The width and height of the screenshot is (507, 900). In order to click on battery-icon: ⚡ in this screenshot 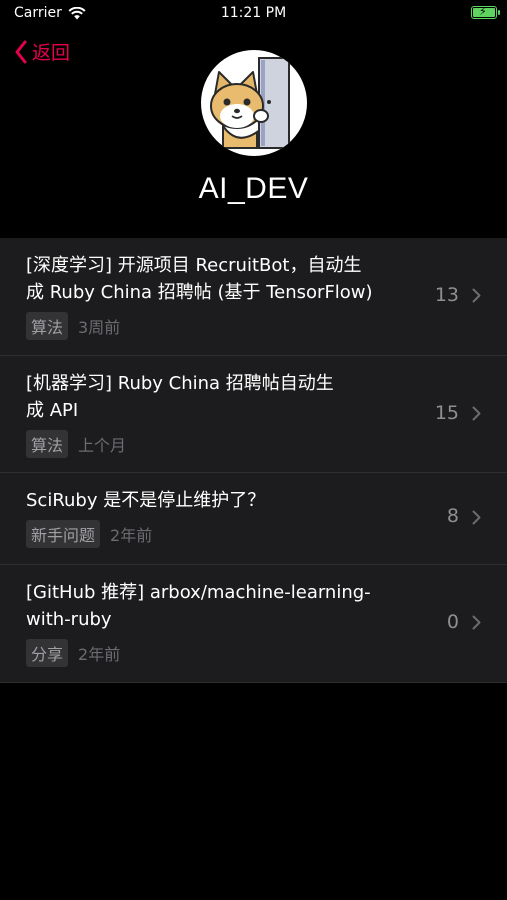, I will do `click(485, 12)`.